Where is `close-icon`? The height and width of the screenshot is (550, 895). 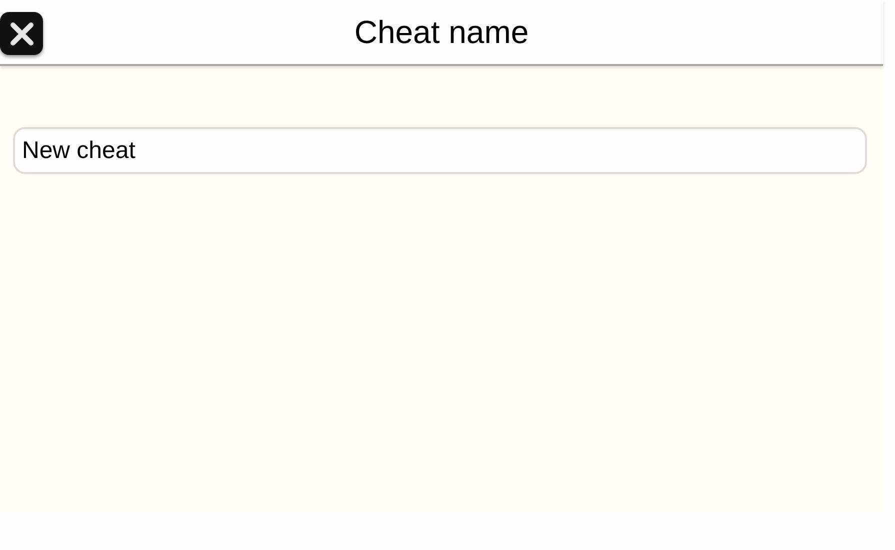 close-icon is located at coordinates (22, 34).